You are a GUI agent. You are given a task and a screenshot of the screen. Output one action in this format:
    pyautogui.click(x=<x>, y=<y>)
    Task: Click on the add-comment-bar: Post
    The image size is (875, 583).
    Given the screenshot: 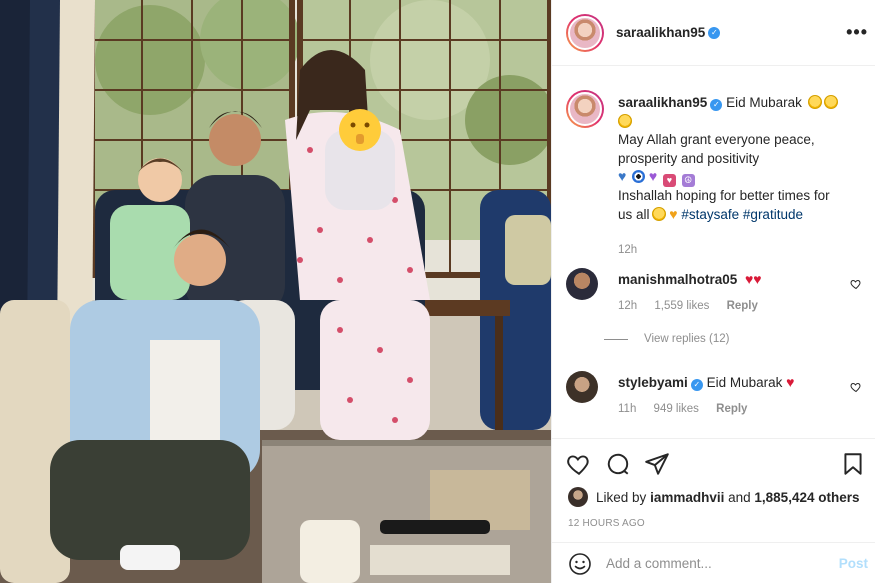 What is the action you would take?
    pyautogui.click(x=713, y=562)
    